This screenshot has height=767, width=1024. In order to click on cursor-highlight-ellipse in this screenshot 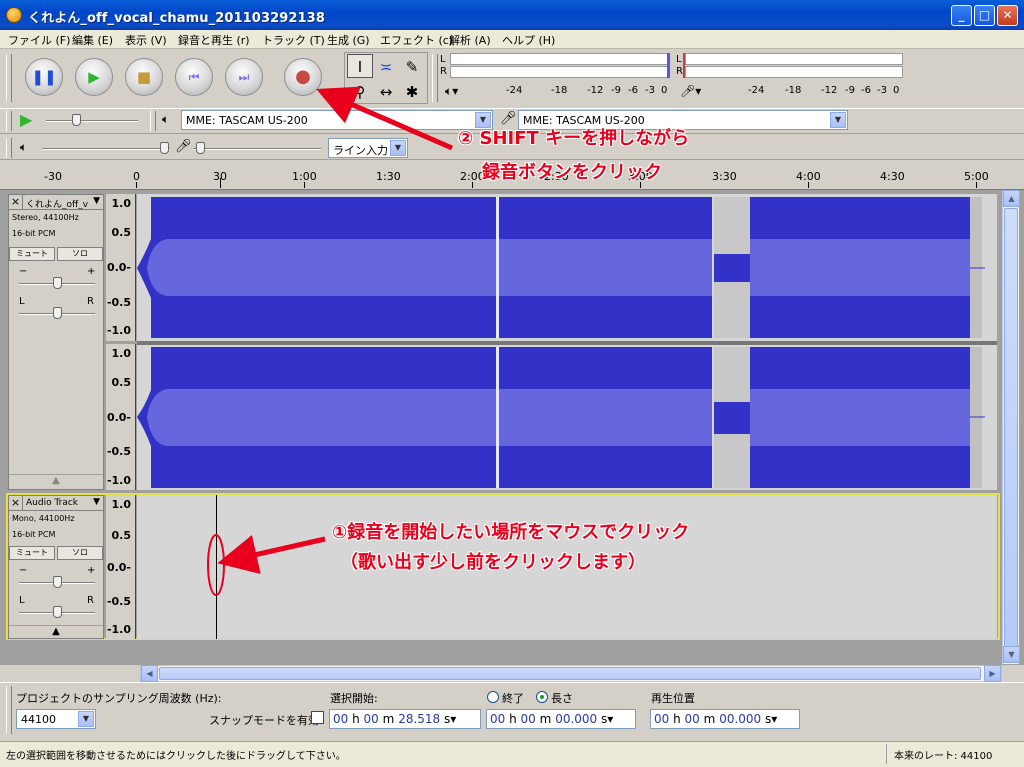, I will do `click(216, 565)`.